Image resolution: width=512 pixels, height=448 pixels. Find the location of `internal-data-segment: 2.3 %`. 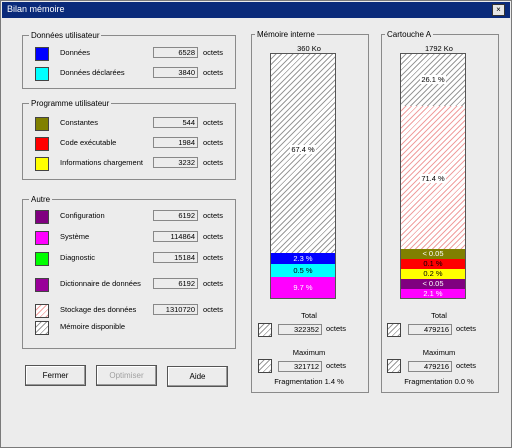

internal-data-segment: 2.3 % is located at coordinates (303, 258).